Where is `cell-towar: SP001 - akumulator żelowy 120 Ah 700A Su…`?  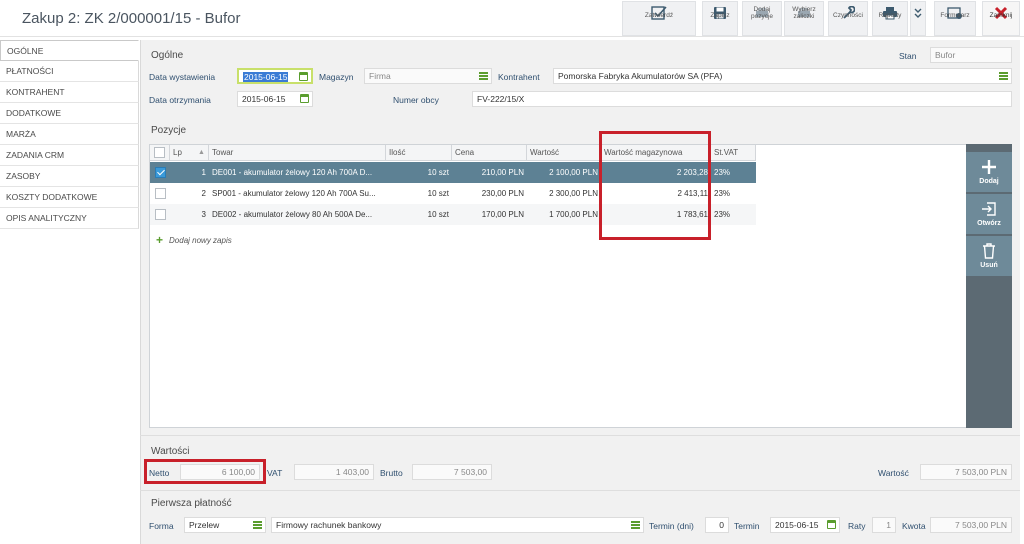
cell-towar: SP001 - akumulator żelowy 120 Ah 700A Su… is located at coordinates (294, 193).